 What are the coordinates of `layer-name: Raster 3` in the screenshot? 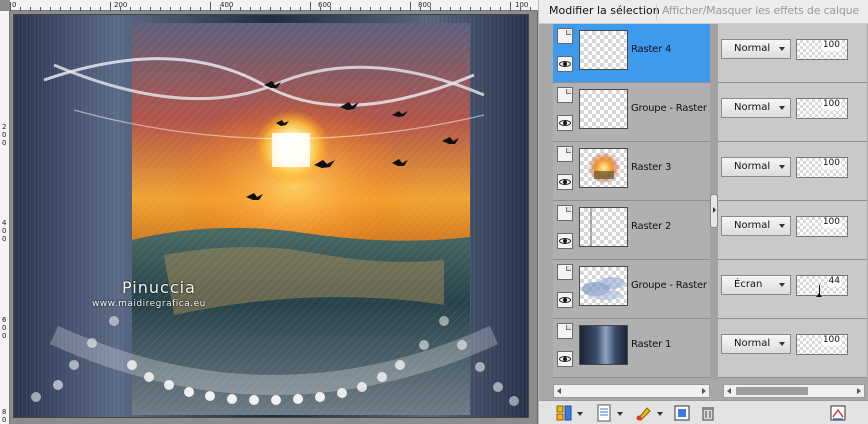 It's located at (651, 168).